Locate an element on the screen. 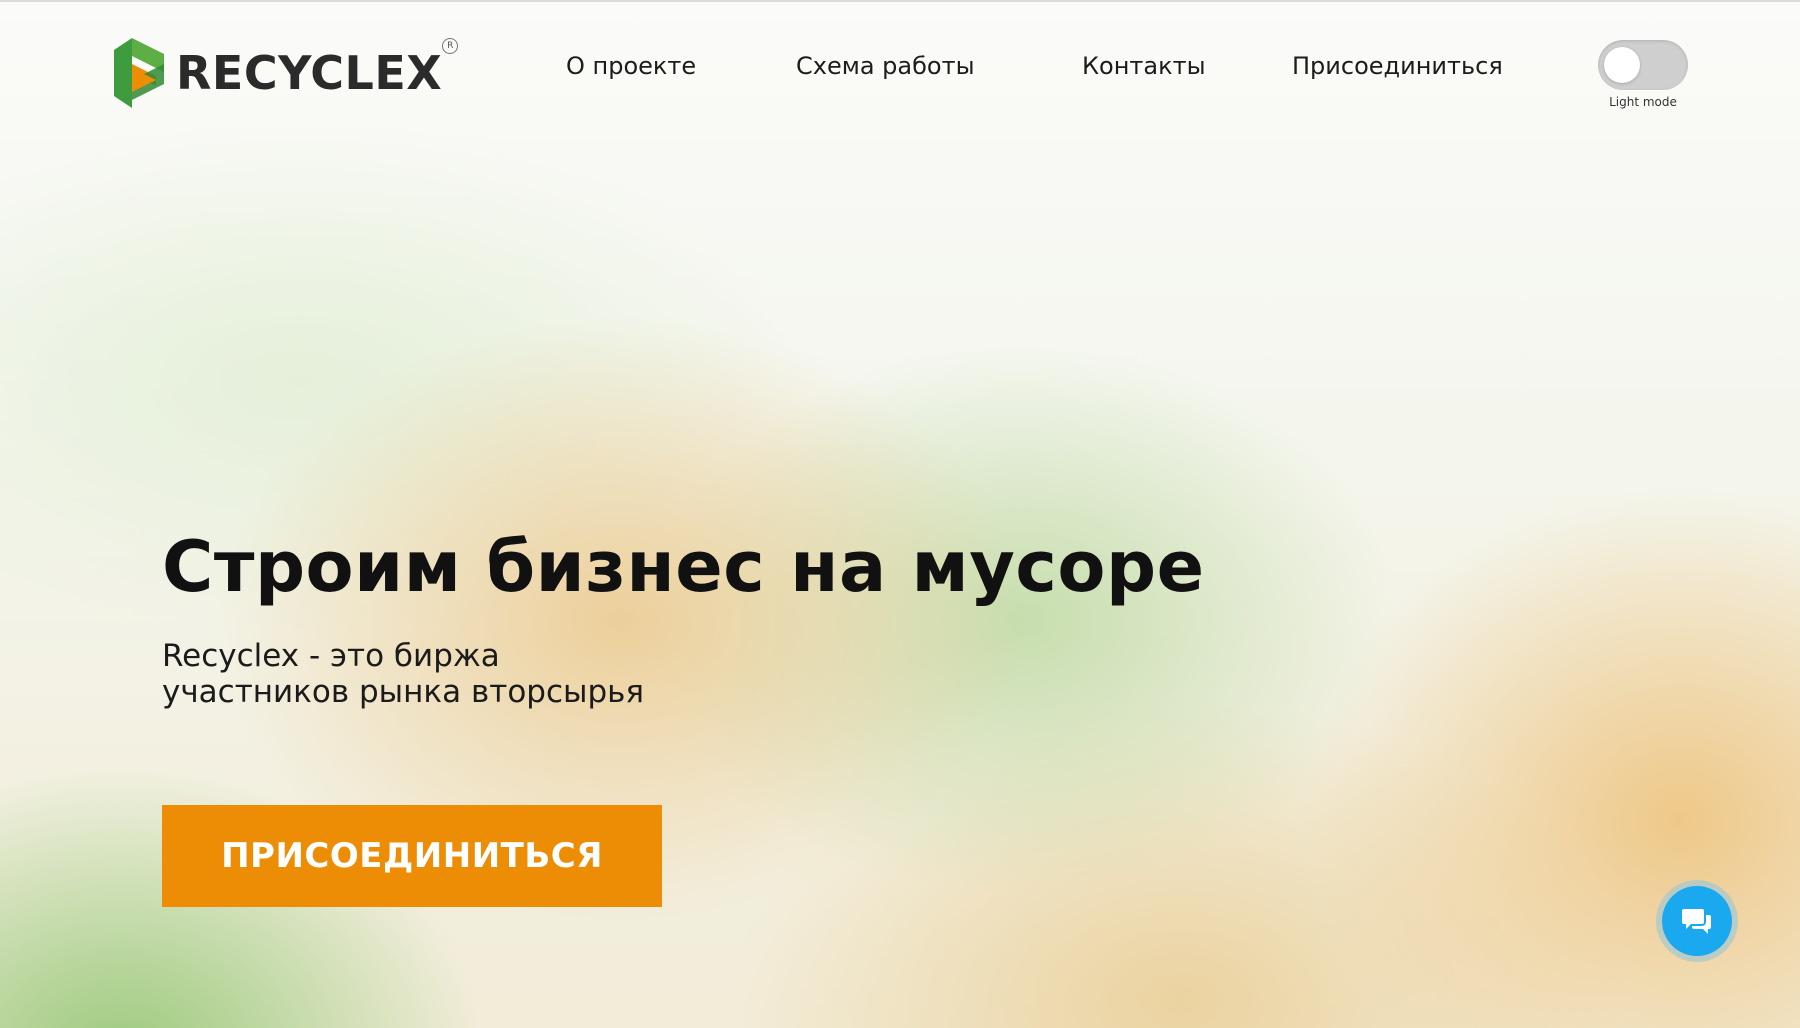 The width and height of the screenshot is (1800, 1028). nav-about: О проекте is located at coordinates (631, 66).